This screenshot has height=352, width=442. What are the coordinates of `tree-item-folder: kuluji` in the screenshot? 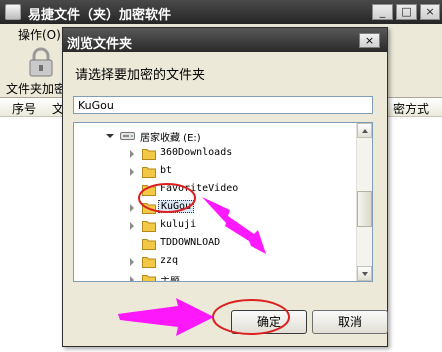 It's located at (215, 226).